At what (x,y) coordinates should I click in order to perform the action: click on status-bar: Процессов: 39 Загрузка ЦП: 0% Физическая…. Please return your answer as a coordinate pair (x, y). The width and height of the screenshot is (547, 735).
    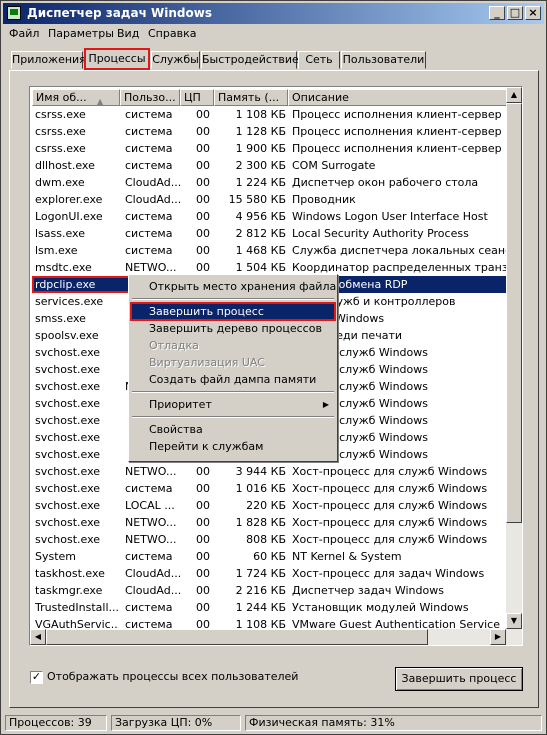
    Looking at the image, I should click on (273, 723).